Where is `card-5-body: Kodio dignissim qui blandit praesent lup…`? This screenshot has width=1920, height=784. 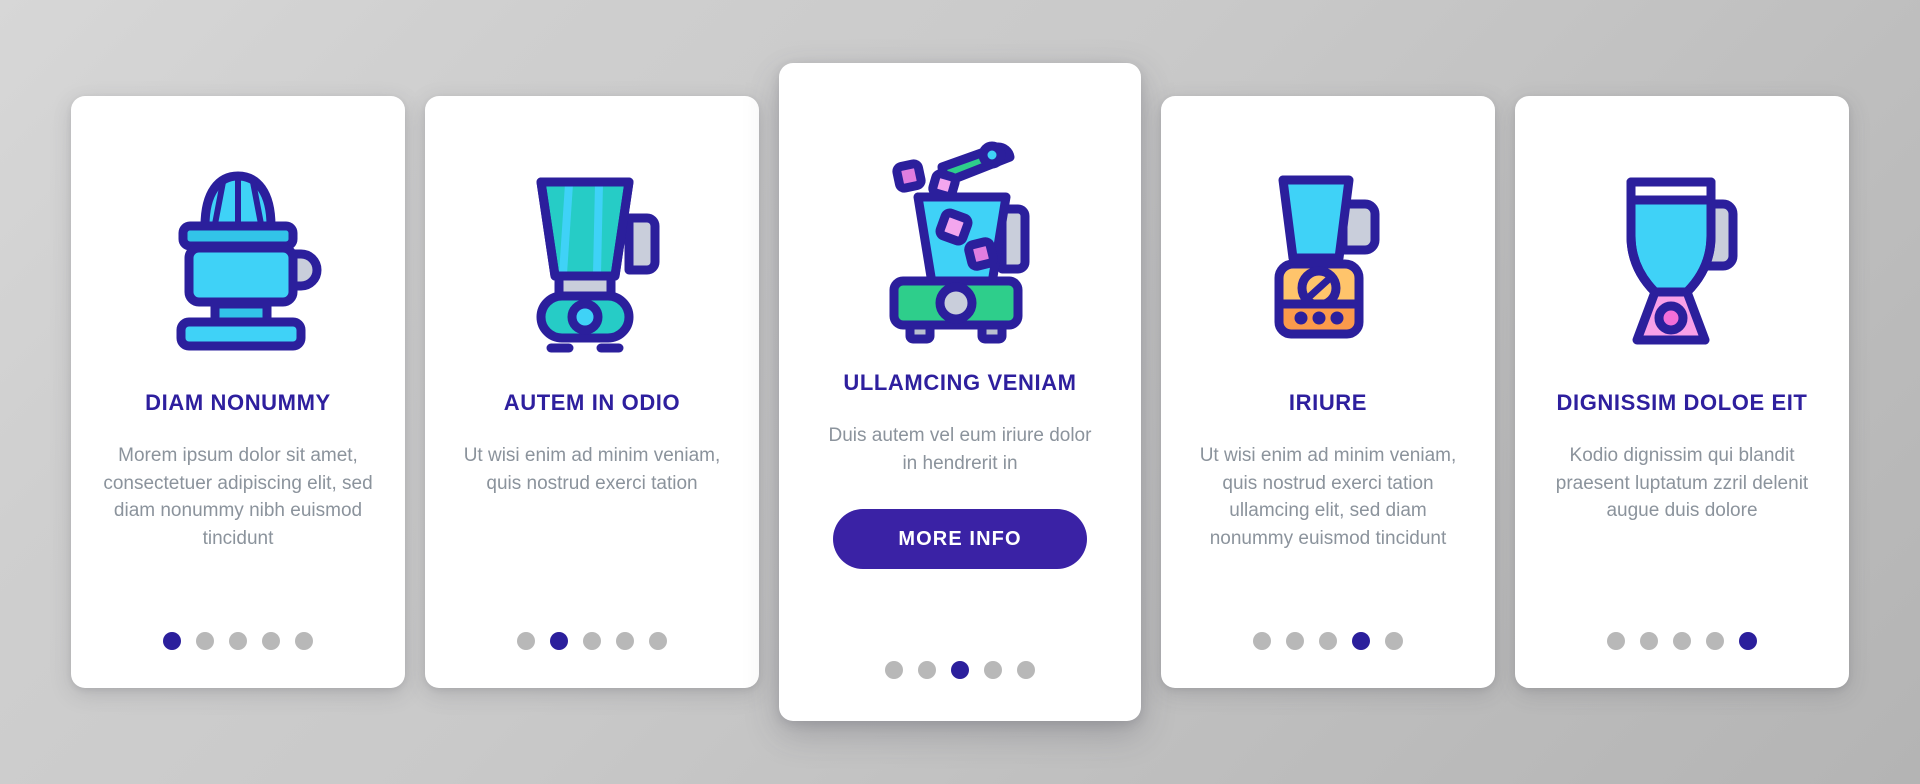 card-5-body: Kodio dignissim qui blandit praesent lup… is located at coordinates (1682, 483).